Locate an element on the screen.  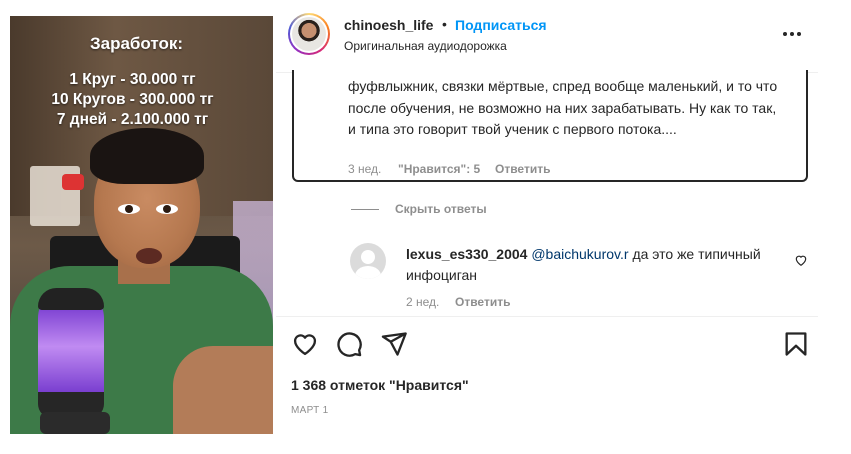
comment-like-count: "Нравится": 5 is located at coordinates (439, 169).